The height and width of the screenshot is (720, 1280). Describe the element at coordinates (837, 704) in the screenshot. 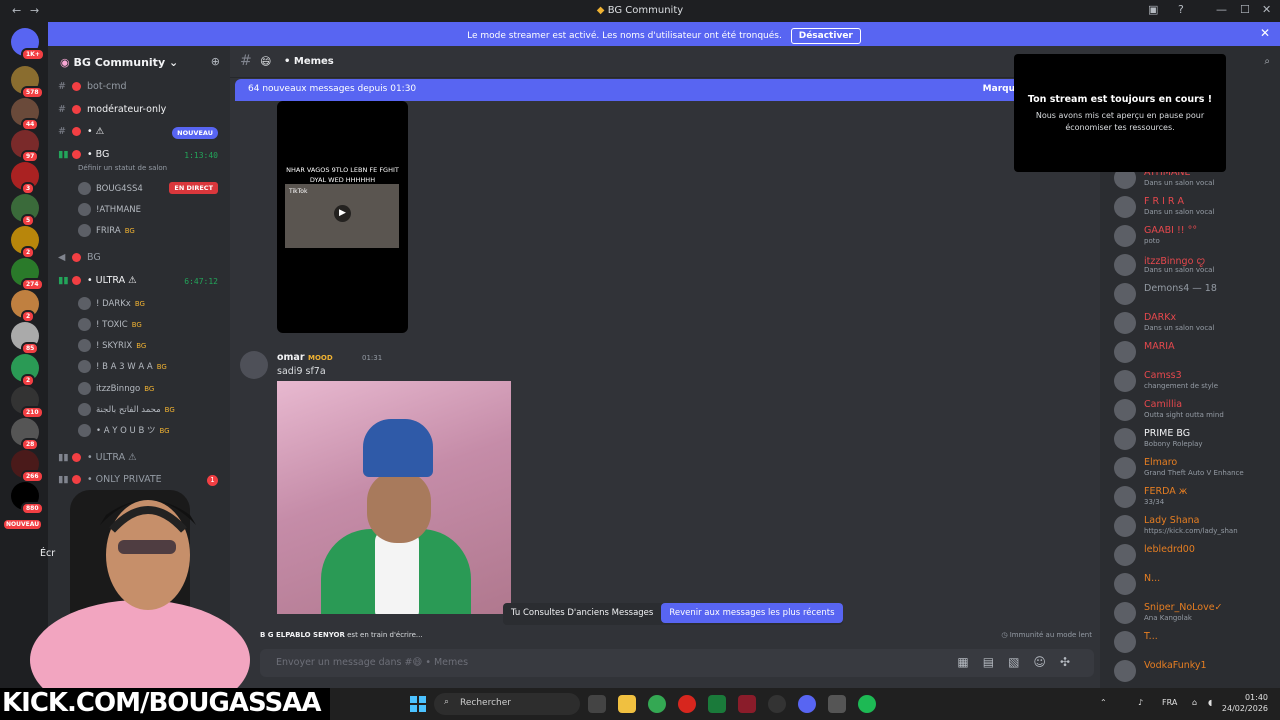

I see `store-icon` at that location.